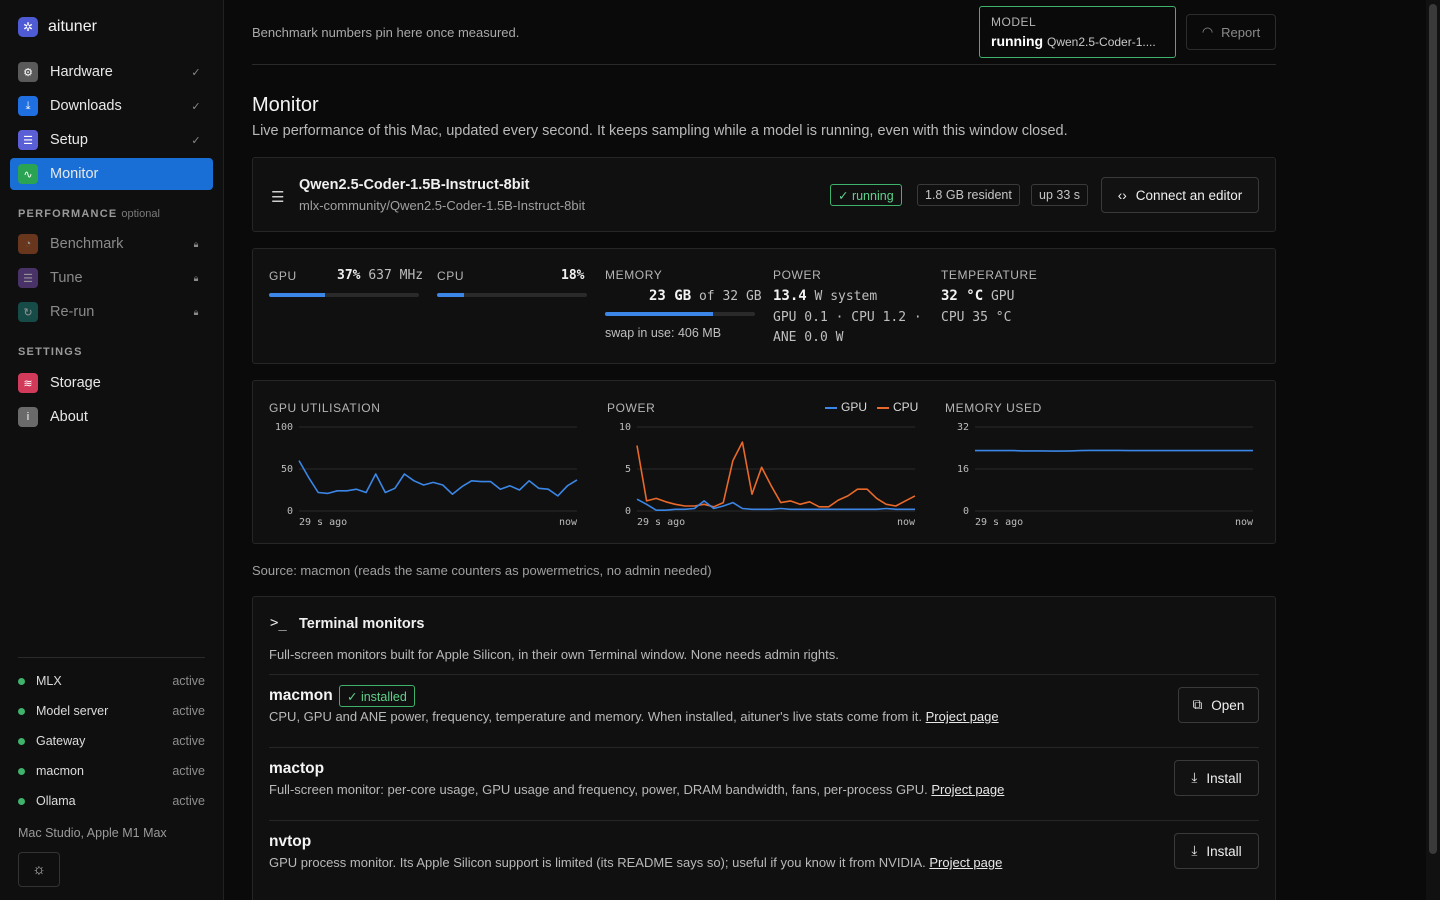 This screenshot has width=1440, height=900. I want to click on sidebar-item-about: i About, so click(111, 417).